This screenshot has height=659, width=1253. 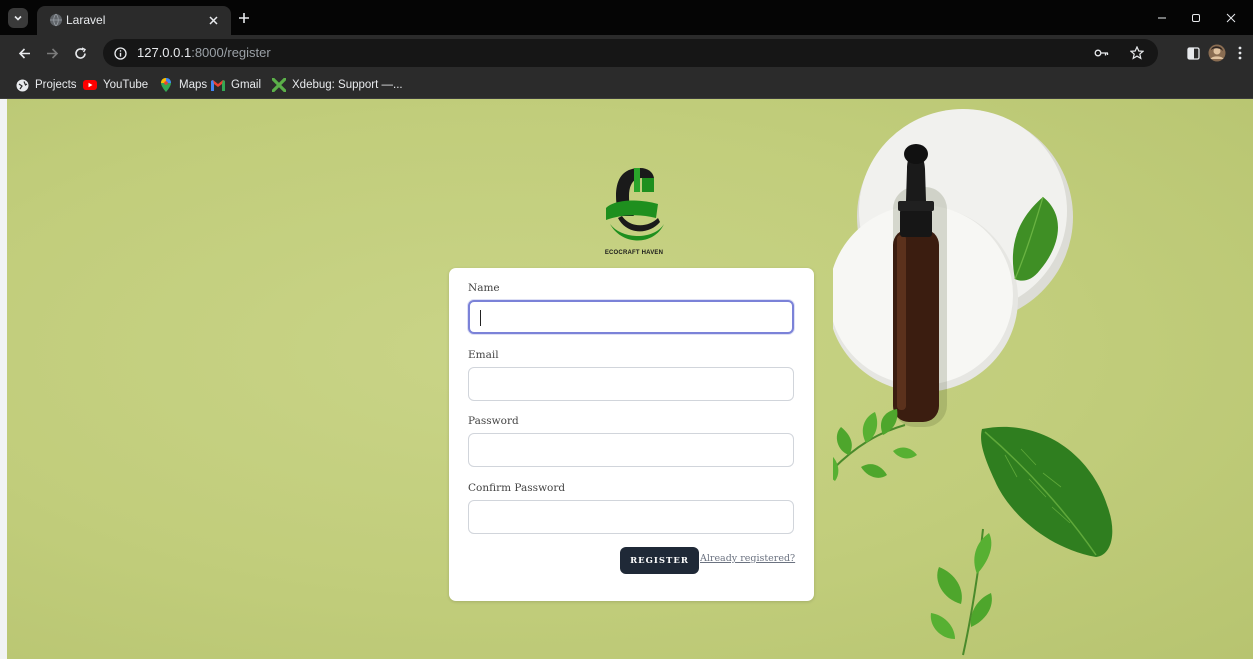 I want to click on side-panel-icon, so click(x=1193, y=53).